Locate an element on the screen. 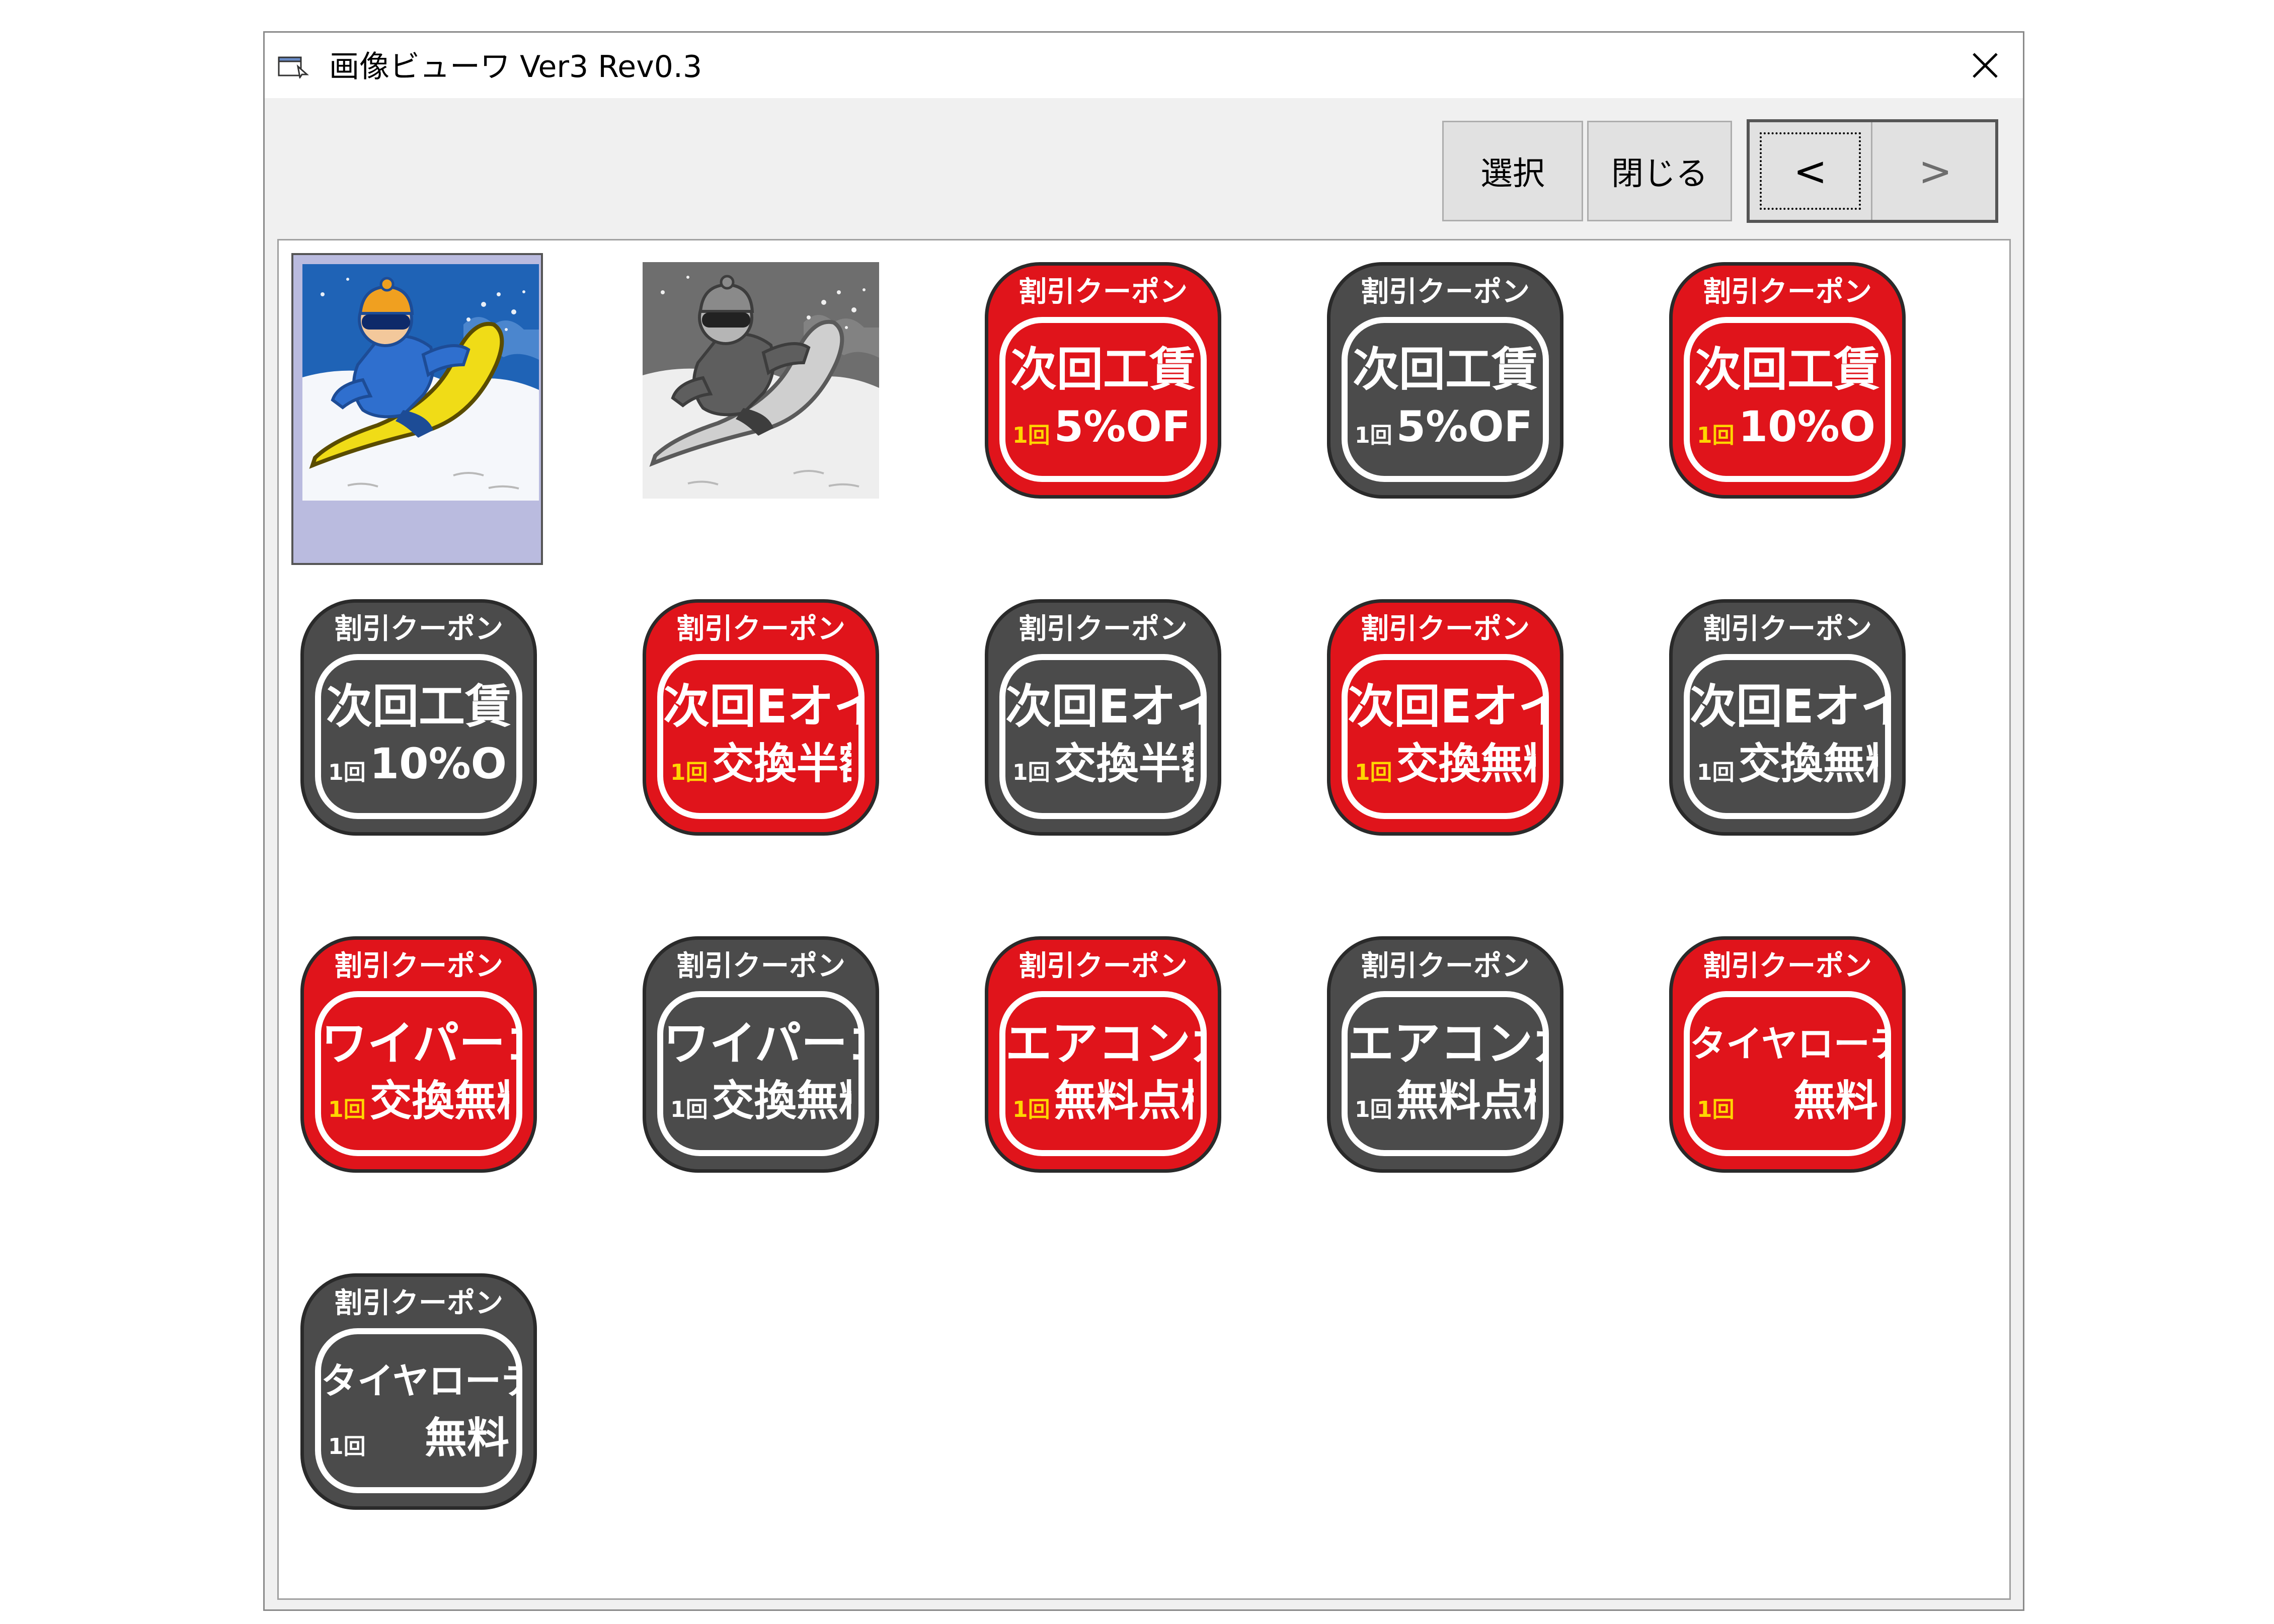  thumbnail-coupon-red: 割引クーポン次回工賃 1回10%OFF is located at coordinates (1786, 409).